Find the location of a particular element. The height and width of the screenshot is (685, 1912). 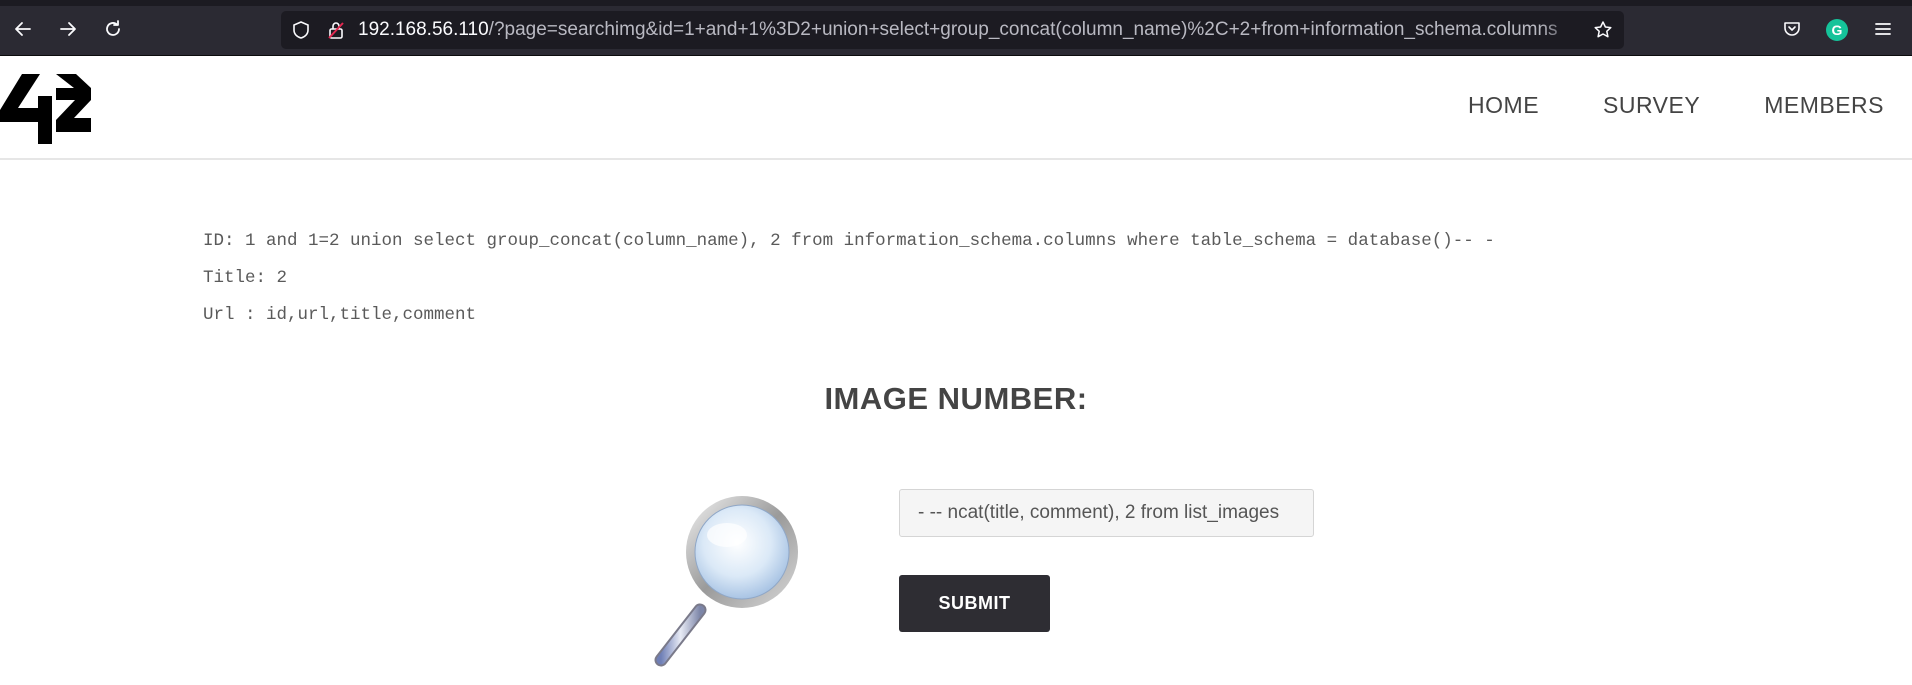

nav-members: MEMBERS is located at coordinates (1824, 105).